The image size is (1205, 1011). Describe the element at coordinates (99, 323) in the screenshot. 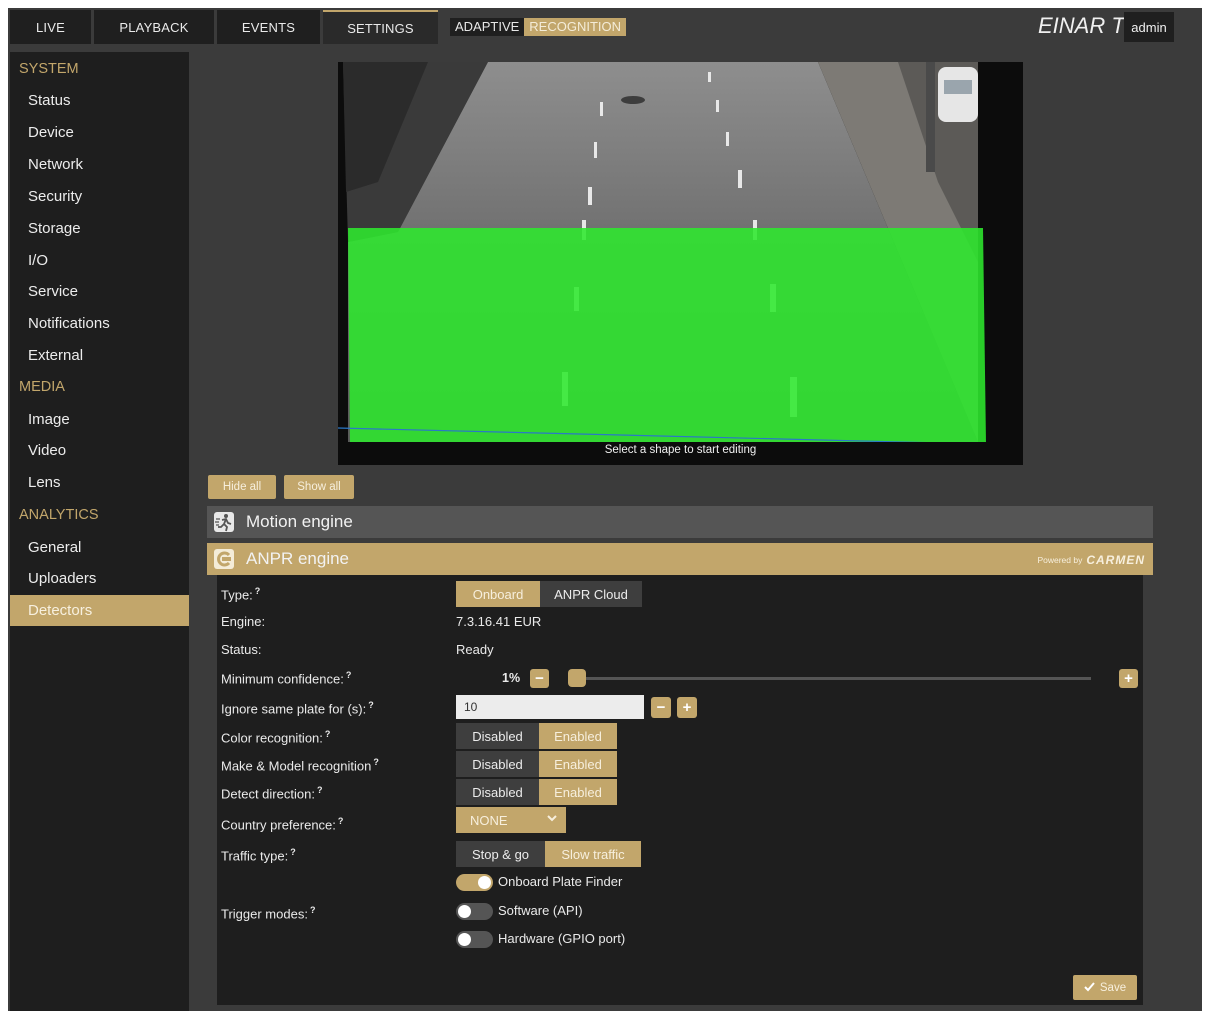

I see `sidebar-item-notifications: Notifications` at that location.